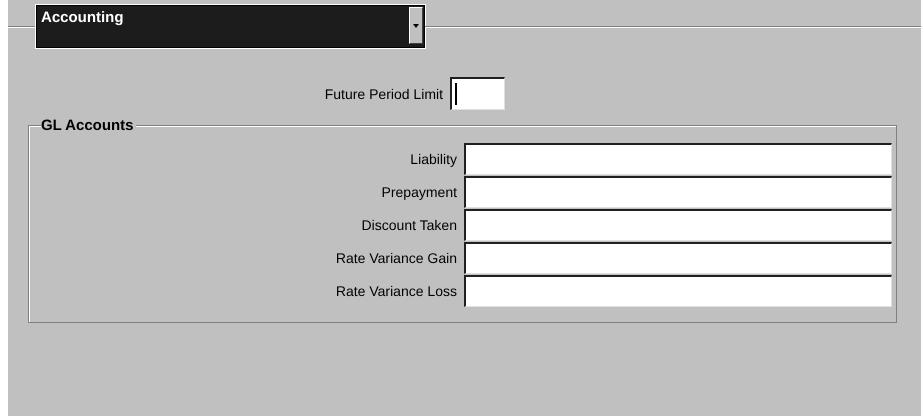 The image size is (921, 416). Describe the element at coordinates (384, 94) in the screenshot. I see `field-label: Future Period Limit` at that location.